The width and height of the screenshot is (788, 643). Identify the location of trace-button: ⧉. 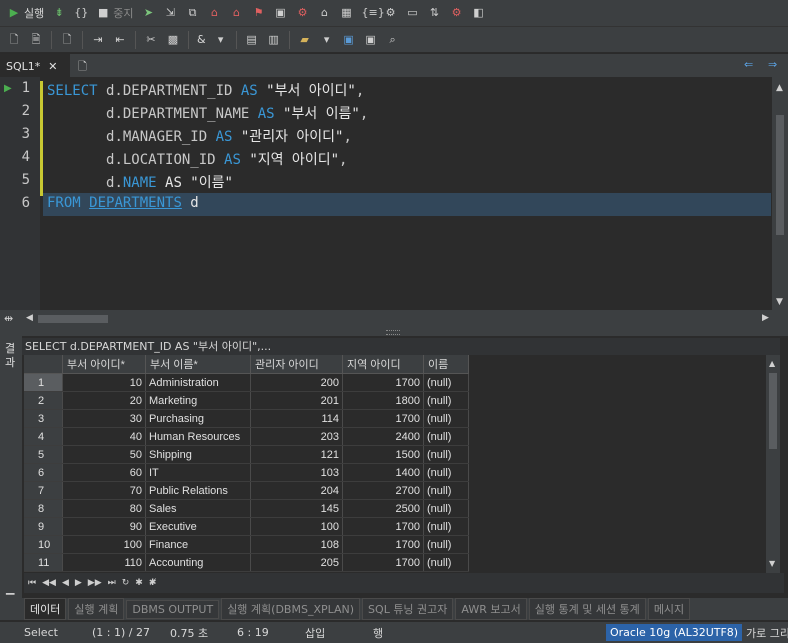
(193, 13).